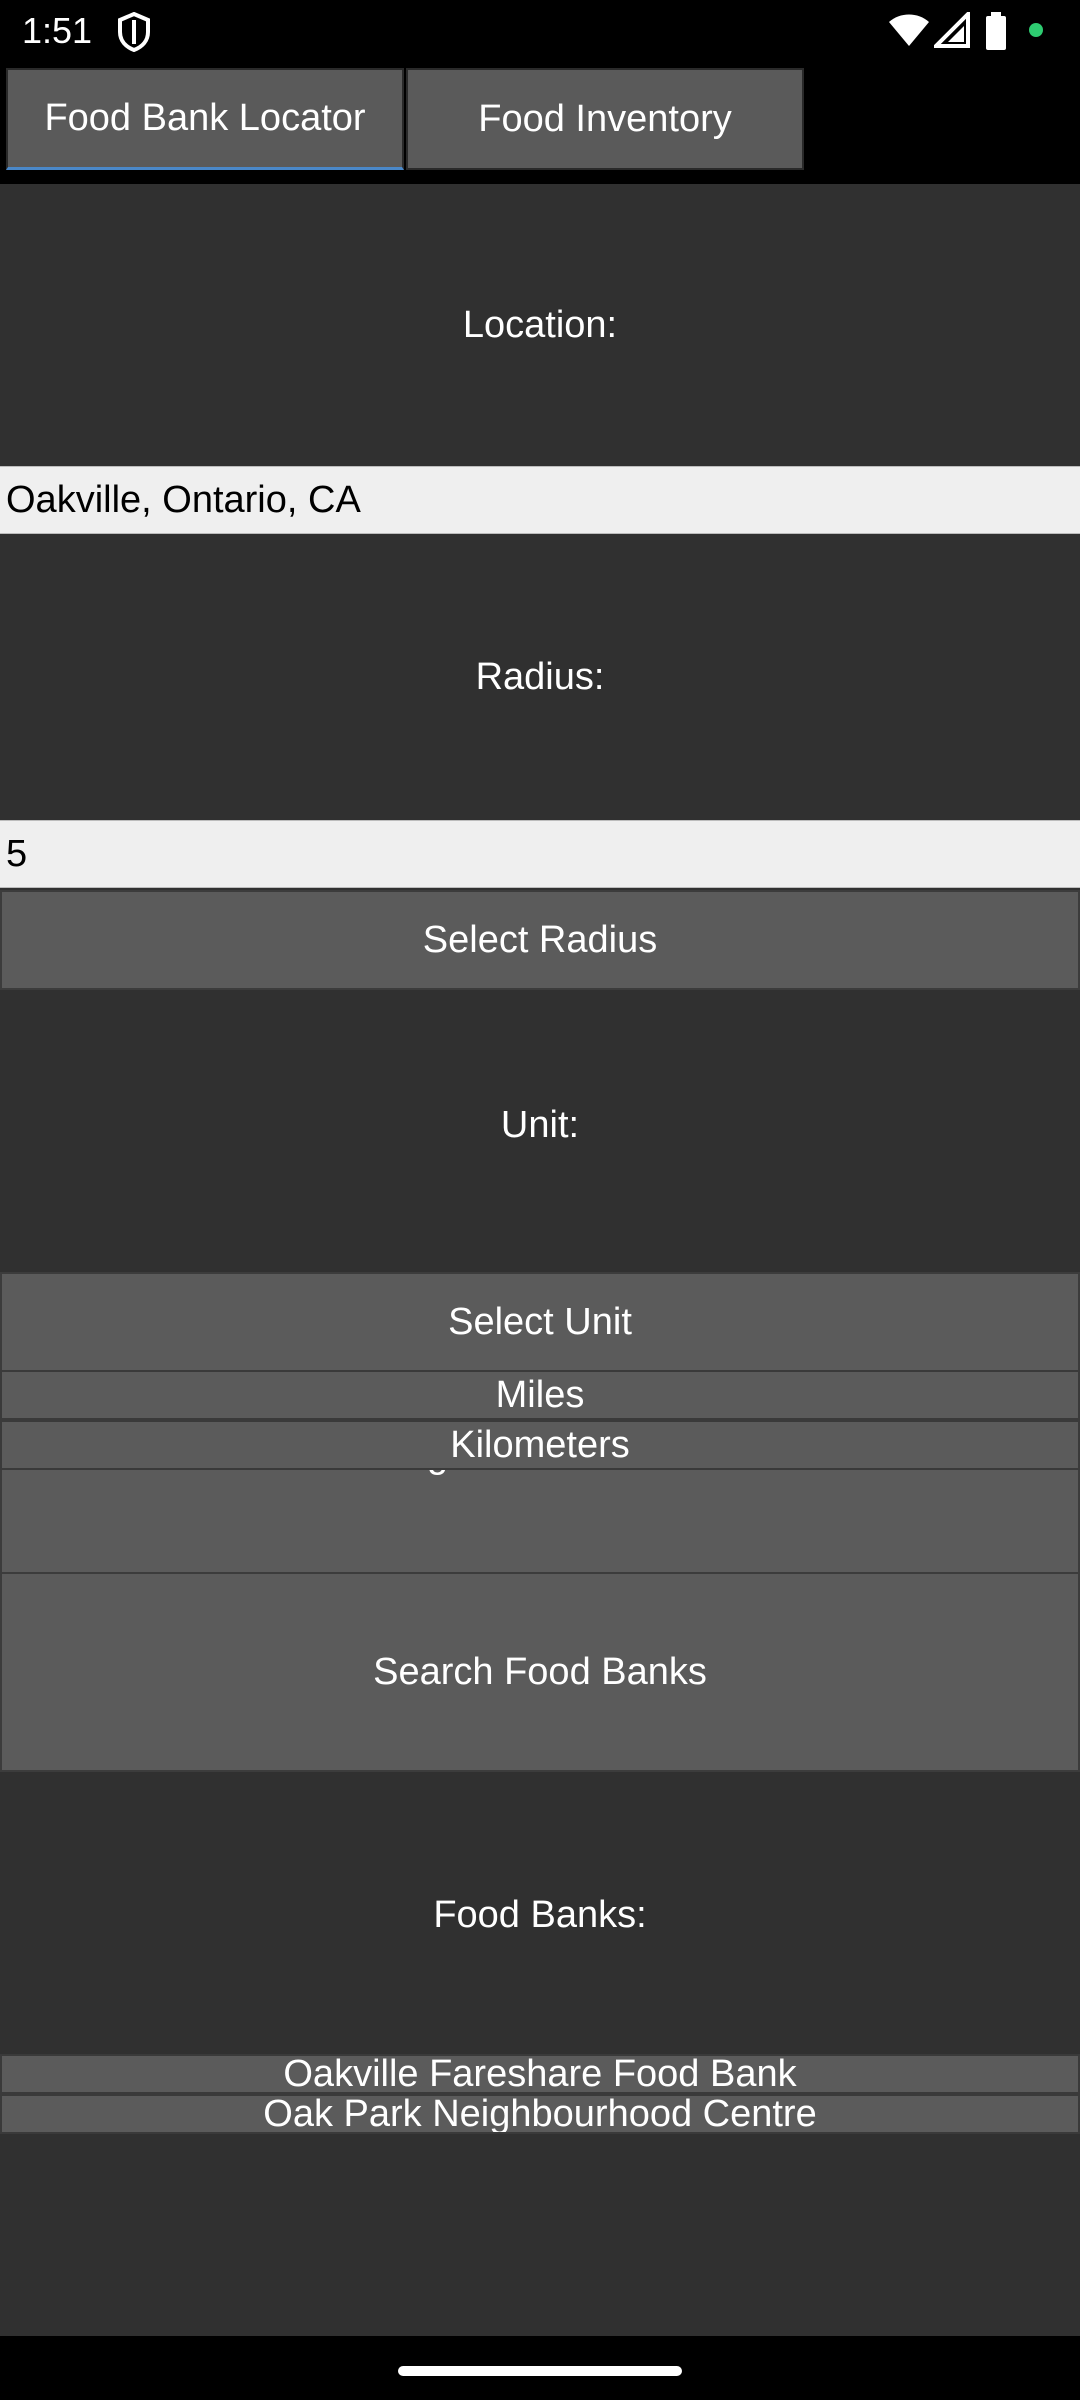 The width and height of the screenshot is (1080, 2400). Describe the element at coordinates (540, 2371) in the screenshot. I see `home-handle` at that location.